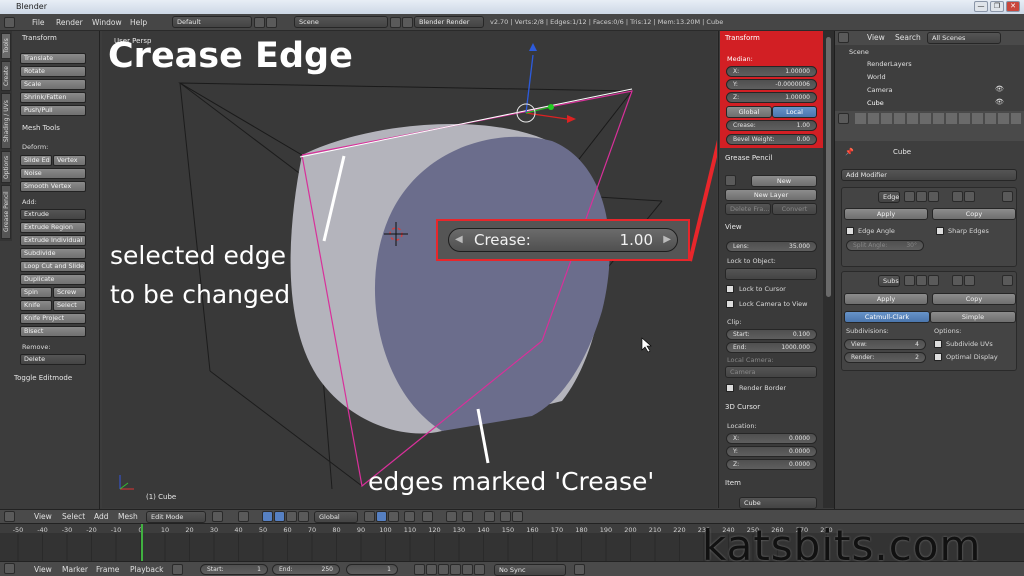  Describe the element at coordinates (828, 167) in the screenshot. I see `n-panel-scroll-thumb` at that location.